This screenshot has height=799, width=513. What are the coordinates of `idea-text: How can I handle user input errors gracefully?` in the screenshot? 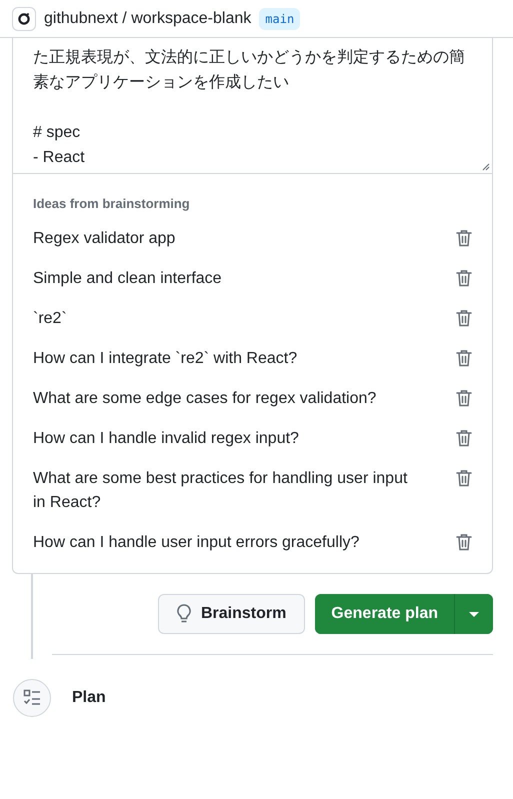 It's located at (196, 543).